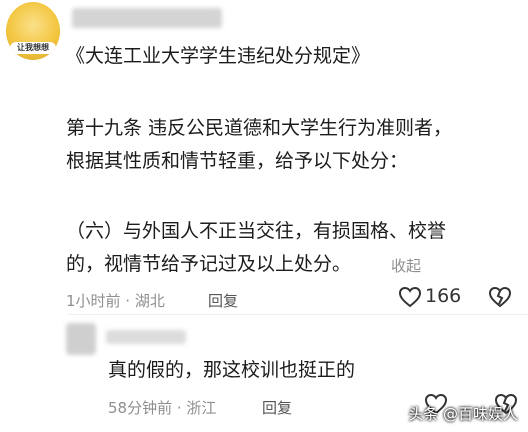 This screenshot has width=528, height=432. What do you see at coordinates (33, 48) in the screenshot?
I see `avatar-badge: 让我想想` at bounding box center [33, 48].